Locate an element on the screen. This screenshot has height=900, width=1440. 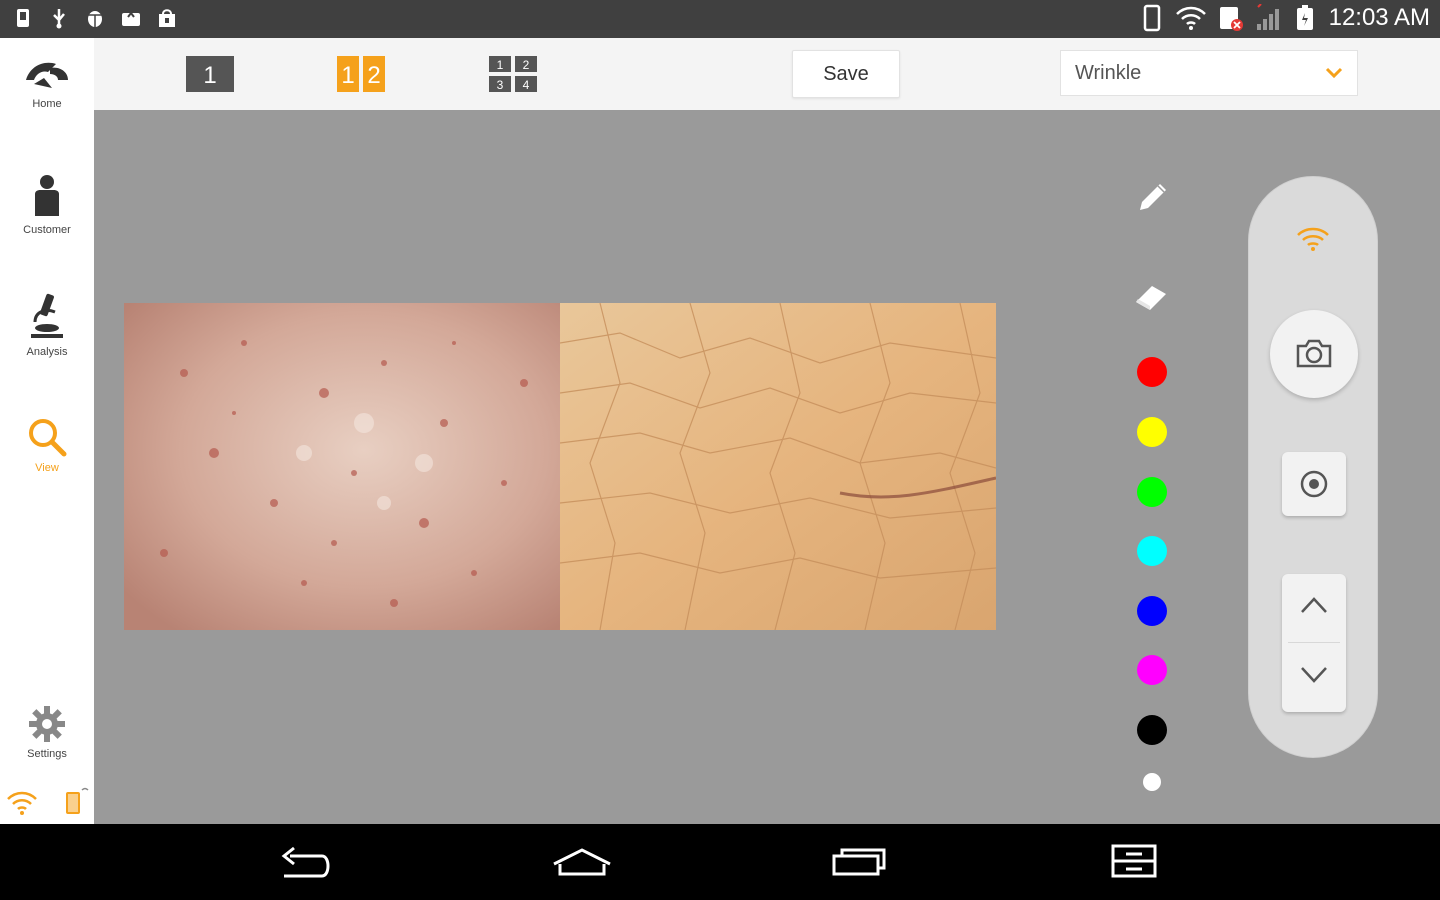
color-swatch-yellow is located at coordinates (1152, 432).